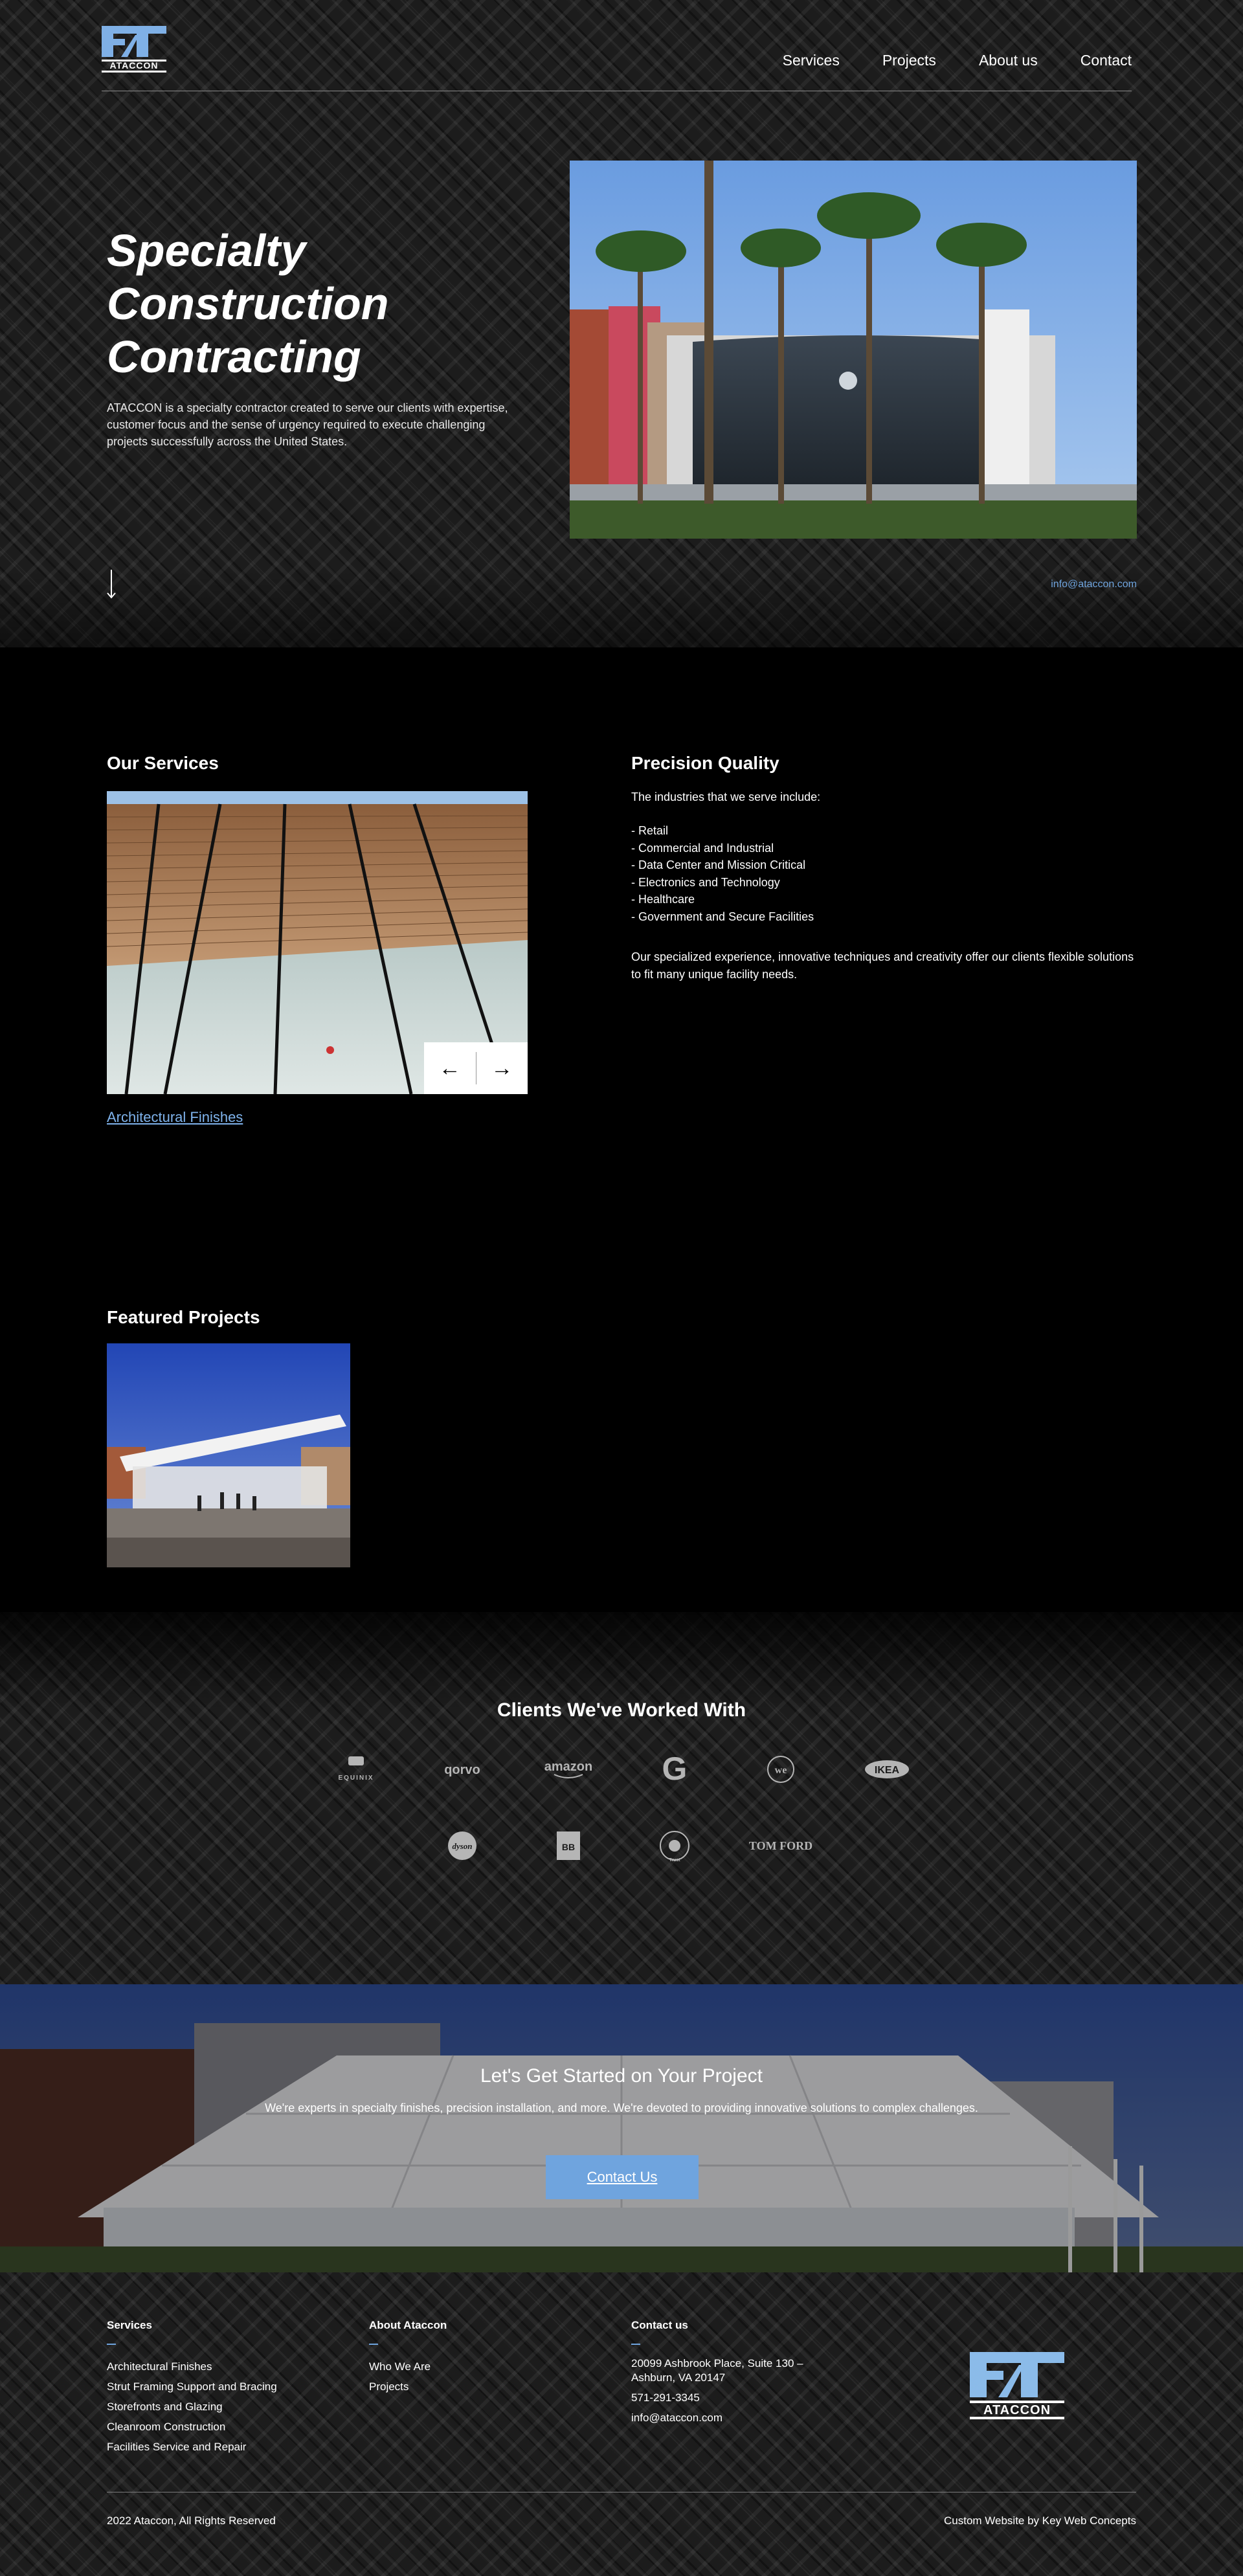 The width and height of the screenshot is (1243, 2576). I want to click on hero-title-line-3: Contracting, so click(234, 356).